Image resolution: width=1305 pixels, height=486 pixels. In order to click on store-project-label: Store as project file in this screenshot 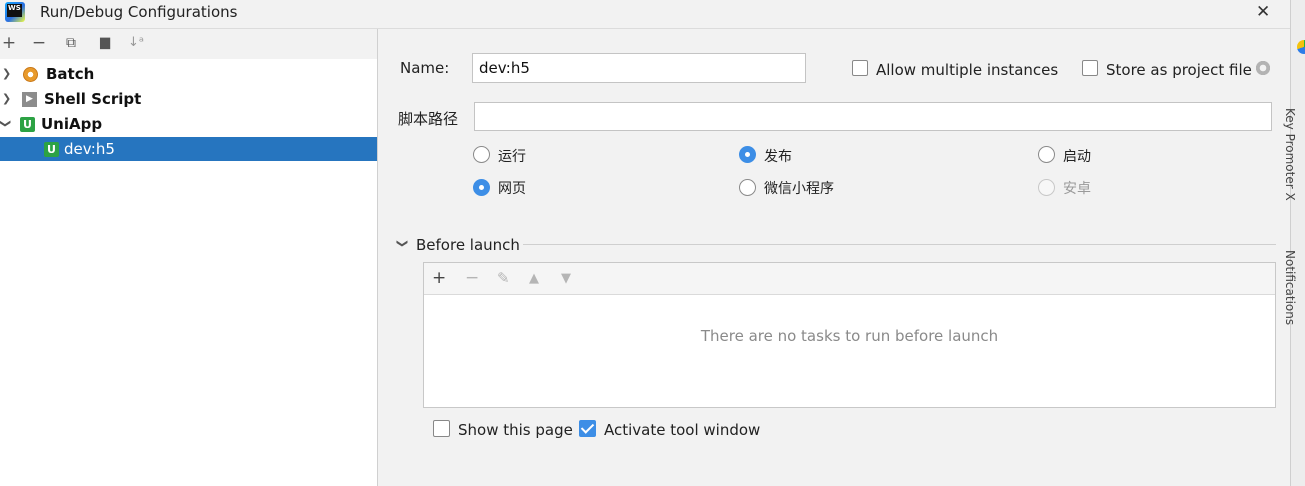, I will do `click(1179, 70)`.